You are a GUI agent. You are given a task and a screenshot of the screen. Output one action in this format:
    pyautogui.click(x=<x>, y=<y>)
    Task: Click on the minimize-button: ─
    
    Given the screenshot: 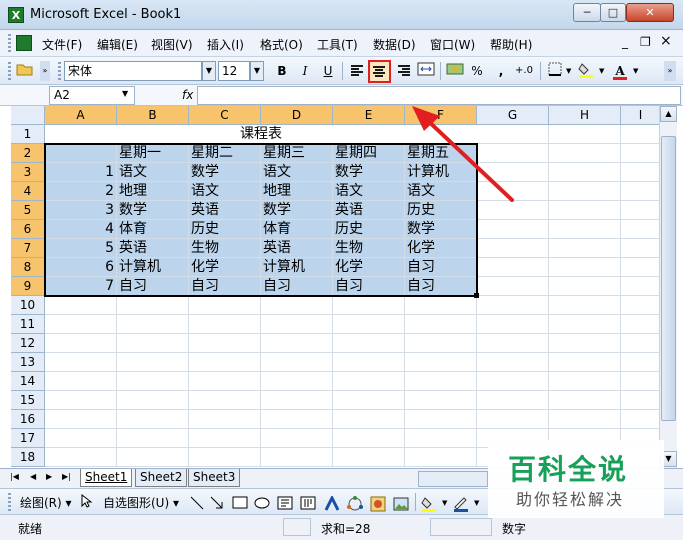 What is the action you would take?
    pyautogui.click(x=587, y=12)
    